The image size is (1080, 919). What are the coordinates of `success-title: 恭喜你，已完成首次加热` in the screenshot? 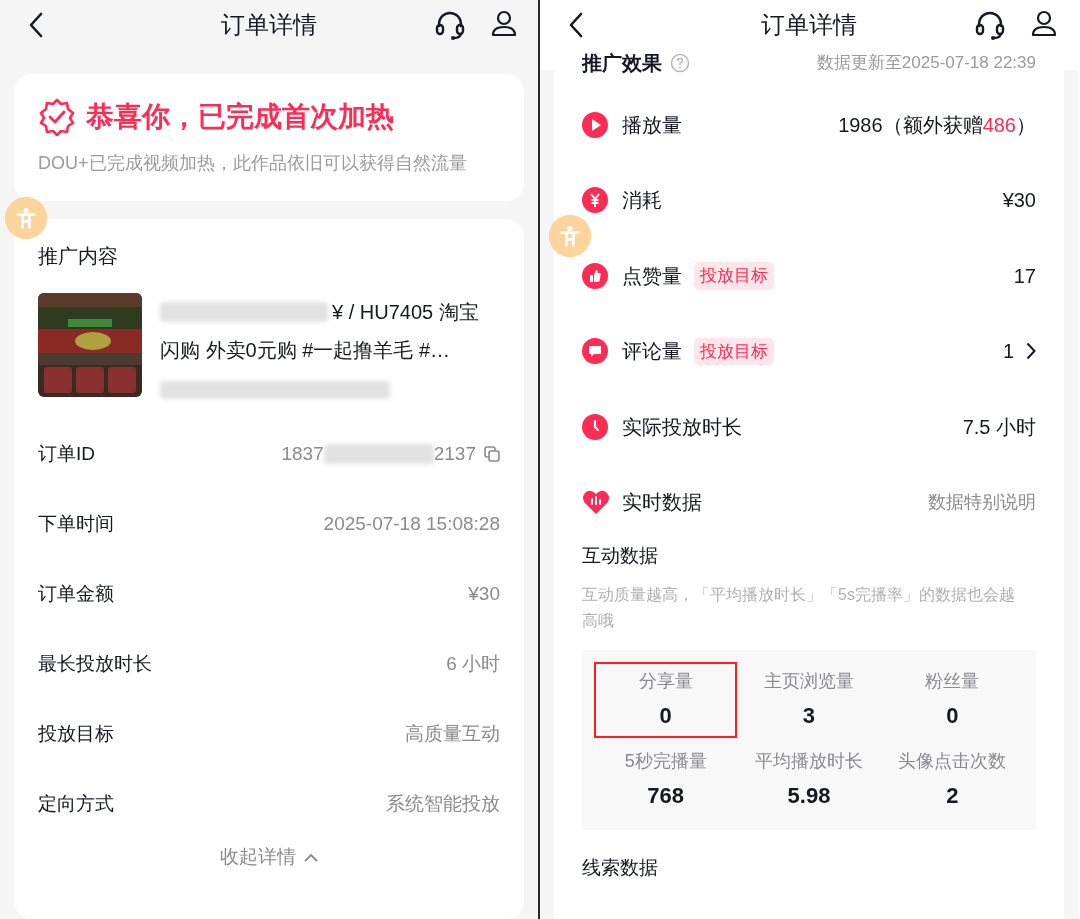 It's located at (240, 117).